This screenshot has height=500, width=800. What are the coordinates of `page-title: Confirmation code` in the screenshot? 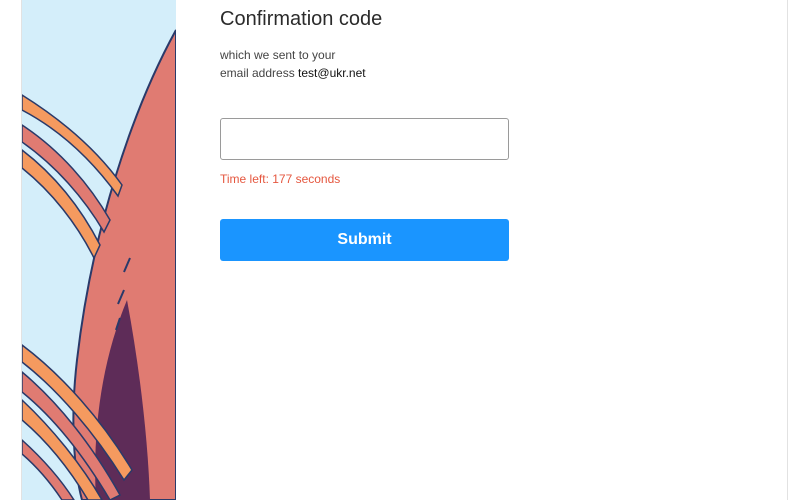 It's located at (301, 19).